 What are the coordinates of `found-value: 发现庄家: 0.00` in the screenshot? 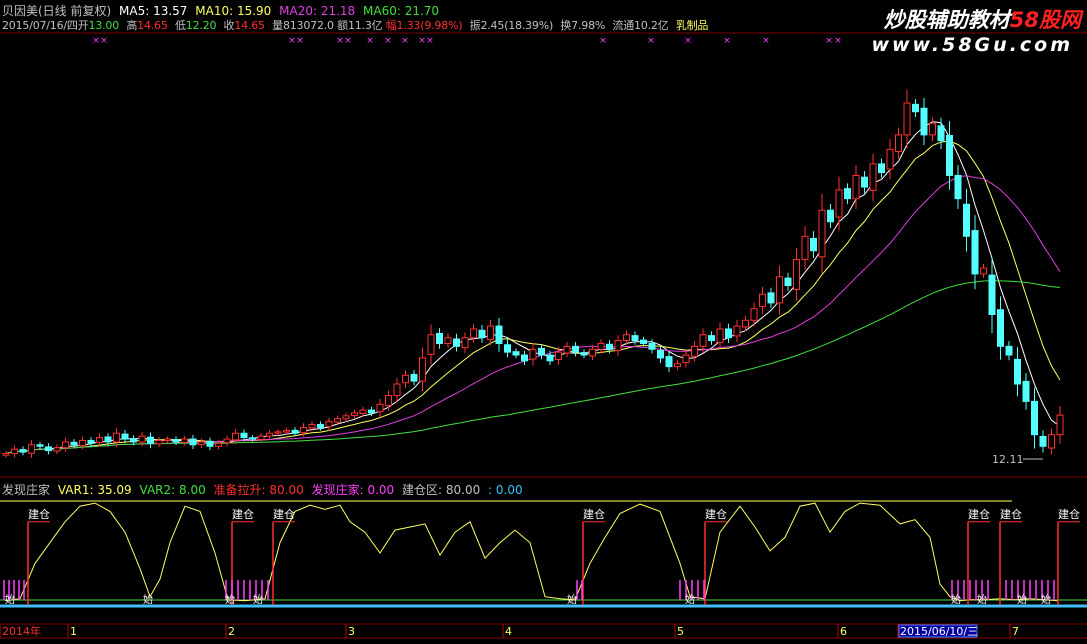 It's located at (353, 490).